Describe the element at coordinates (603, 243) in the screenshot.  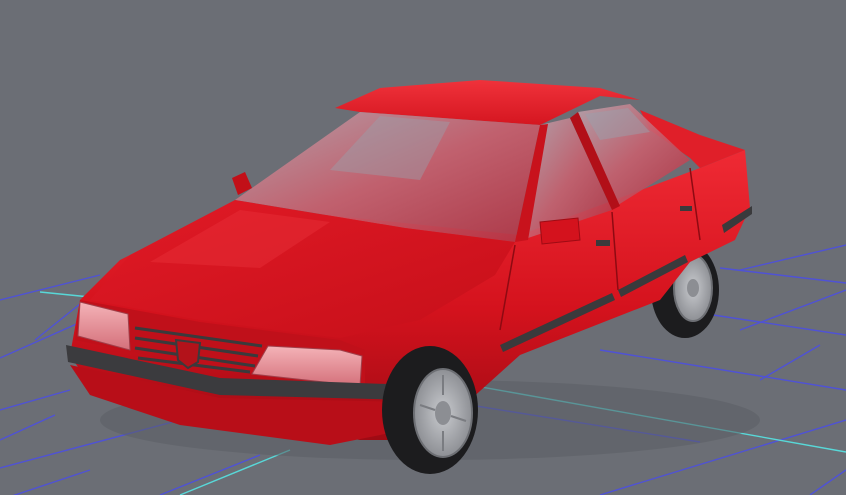
I see `front-door-handle` at that location.